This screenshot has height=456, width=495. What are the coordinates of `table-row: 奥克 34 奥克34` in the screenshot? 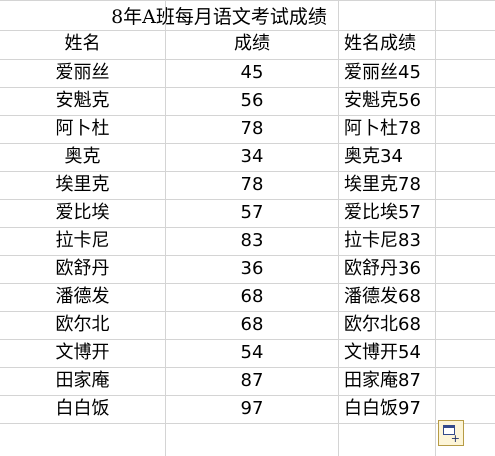 It's located at (247, 157).